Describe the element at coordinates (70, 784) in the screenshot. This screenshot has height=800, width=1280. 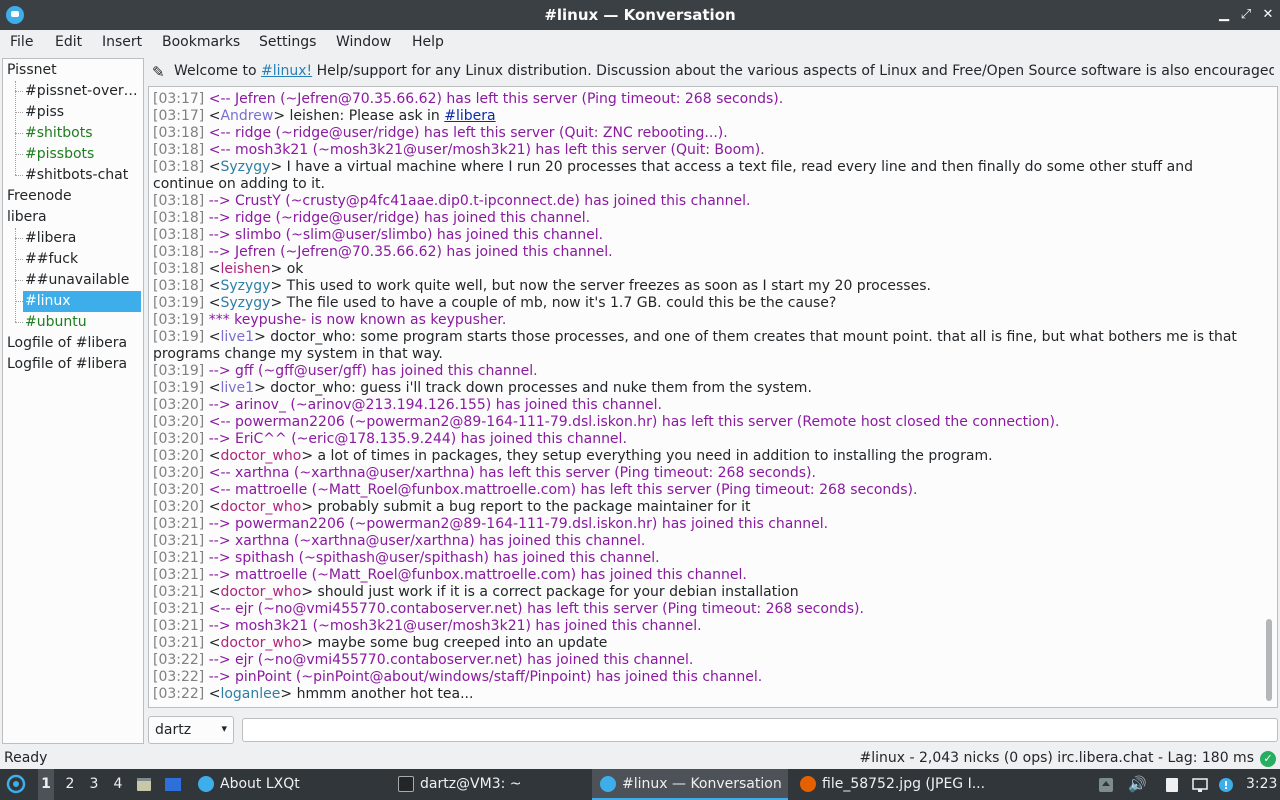
I see `desktop-switch-button: 2` at that location.